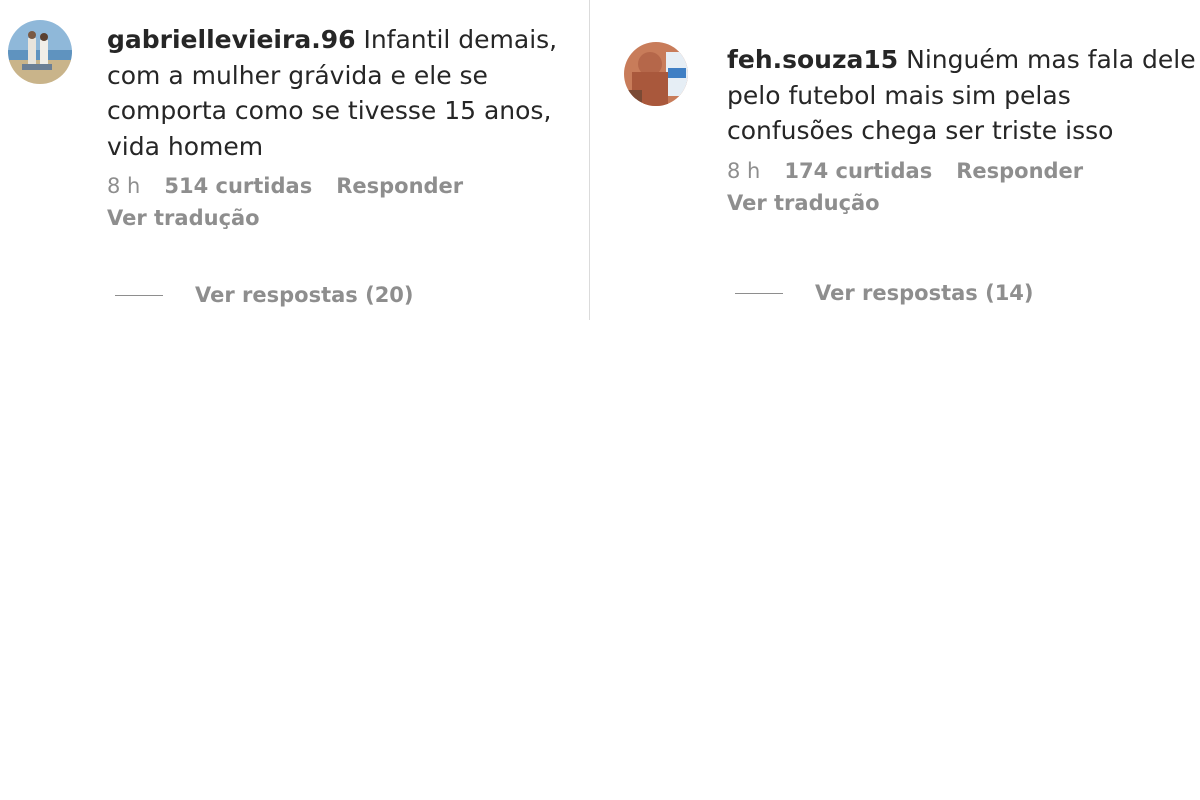  Describe the element at coordinates (858, 171) in the screenshot. I see `comment-likes: 174 curtidas` at that location.